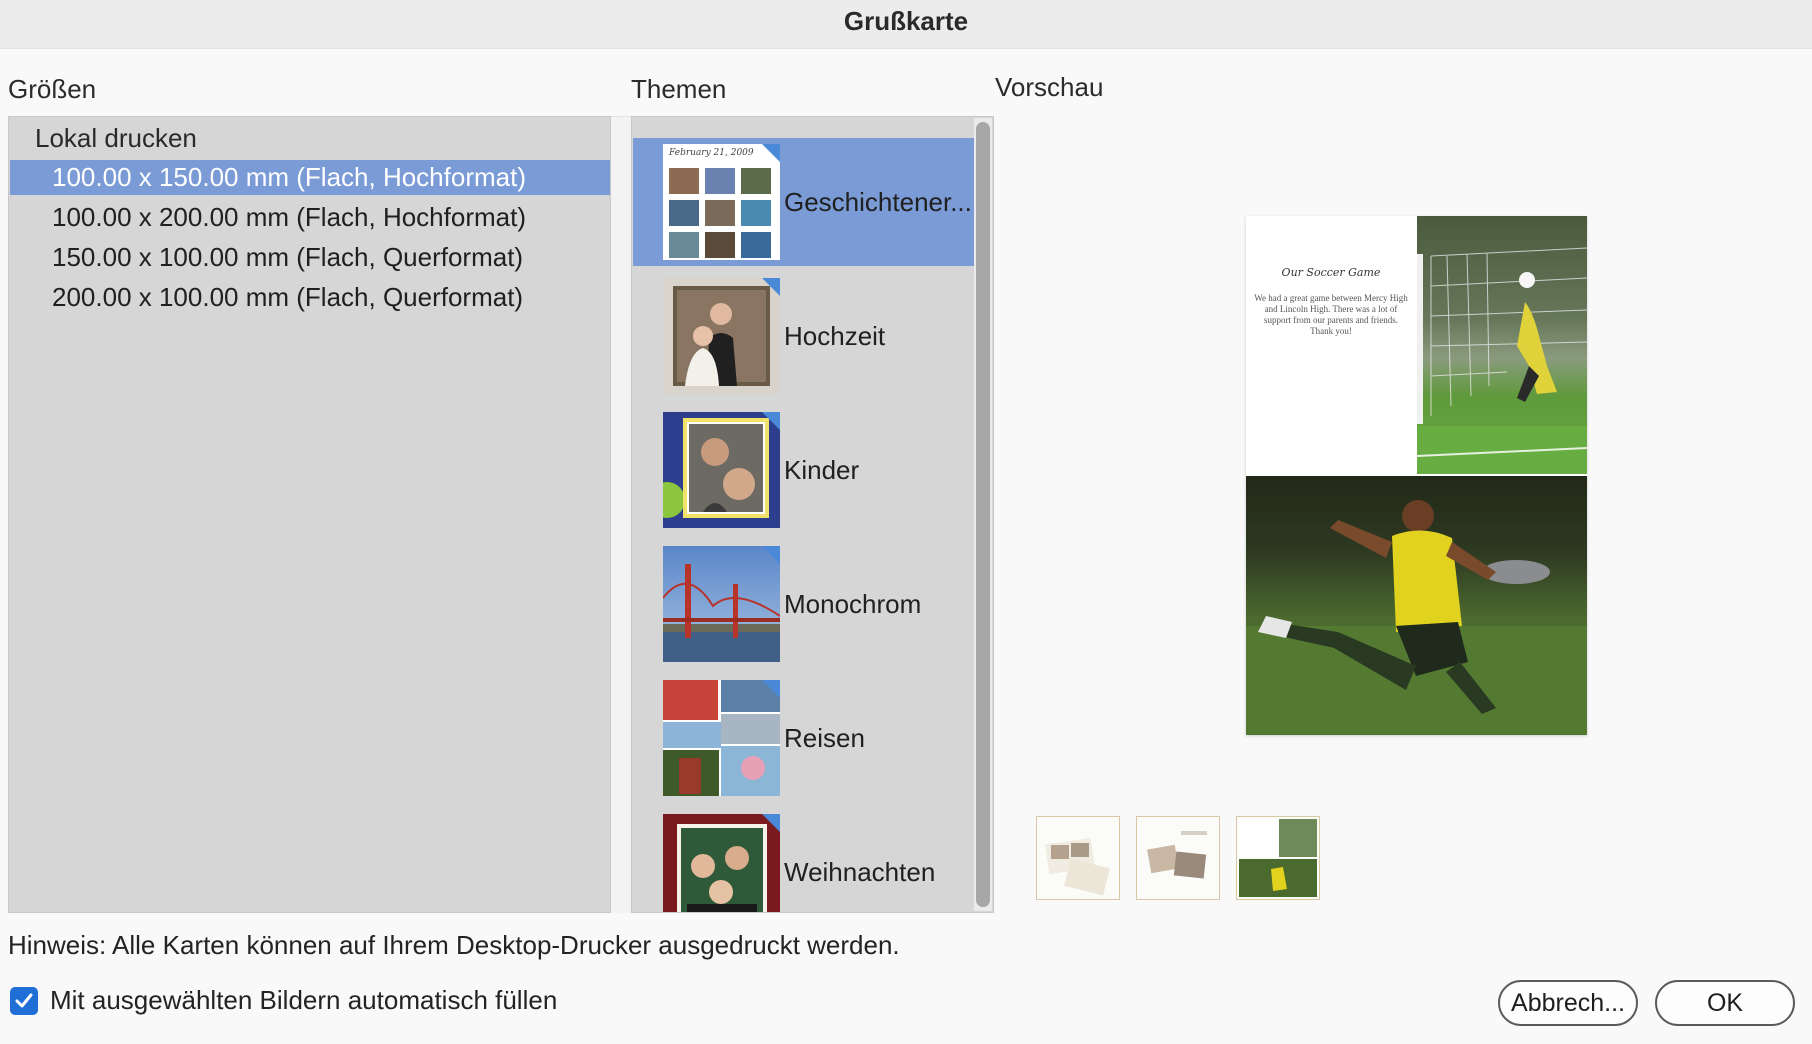 The width and height of the screenshot is (1812, 1044). What do you see at coordinates (835, 336) in the screenshot?
I see `theme-label: Hochzeit` at bounding box center [835, 336].